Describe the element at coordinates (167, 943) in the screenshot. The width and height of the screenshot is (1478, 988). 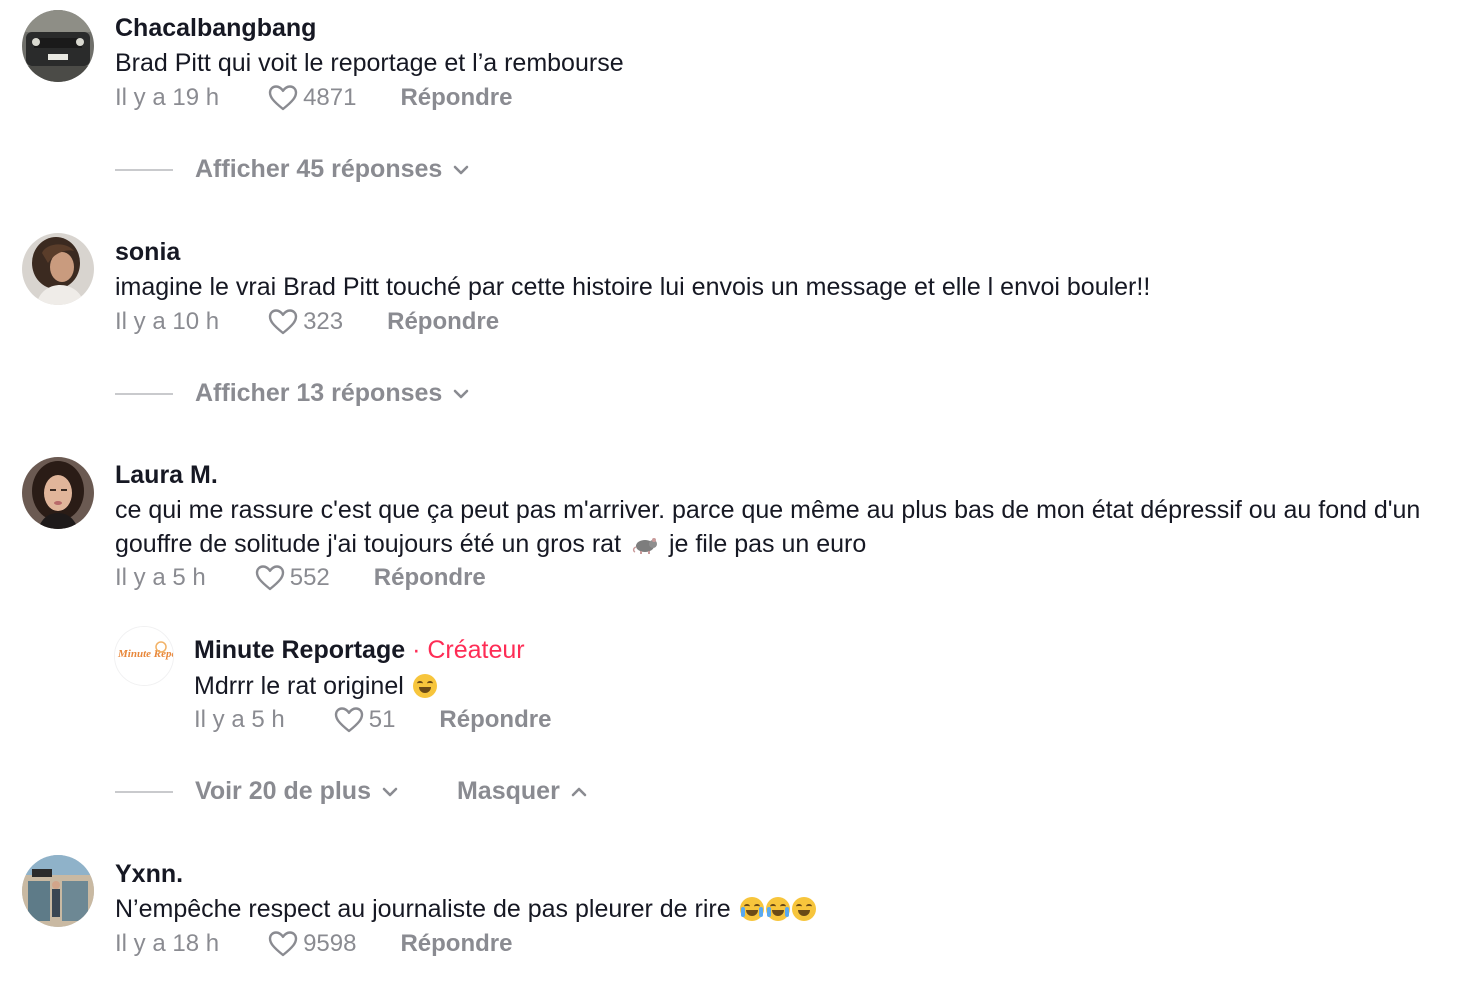
I see `comment-time: Il y a 18 h` at that location.